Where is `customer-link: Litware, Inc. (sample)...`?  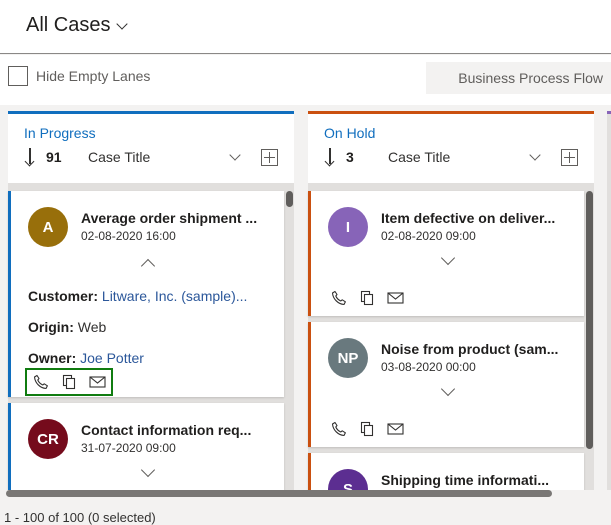
customer-link: Litware, Inc. (sample)... is located at coordinates (175, 296).